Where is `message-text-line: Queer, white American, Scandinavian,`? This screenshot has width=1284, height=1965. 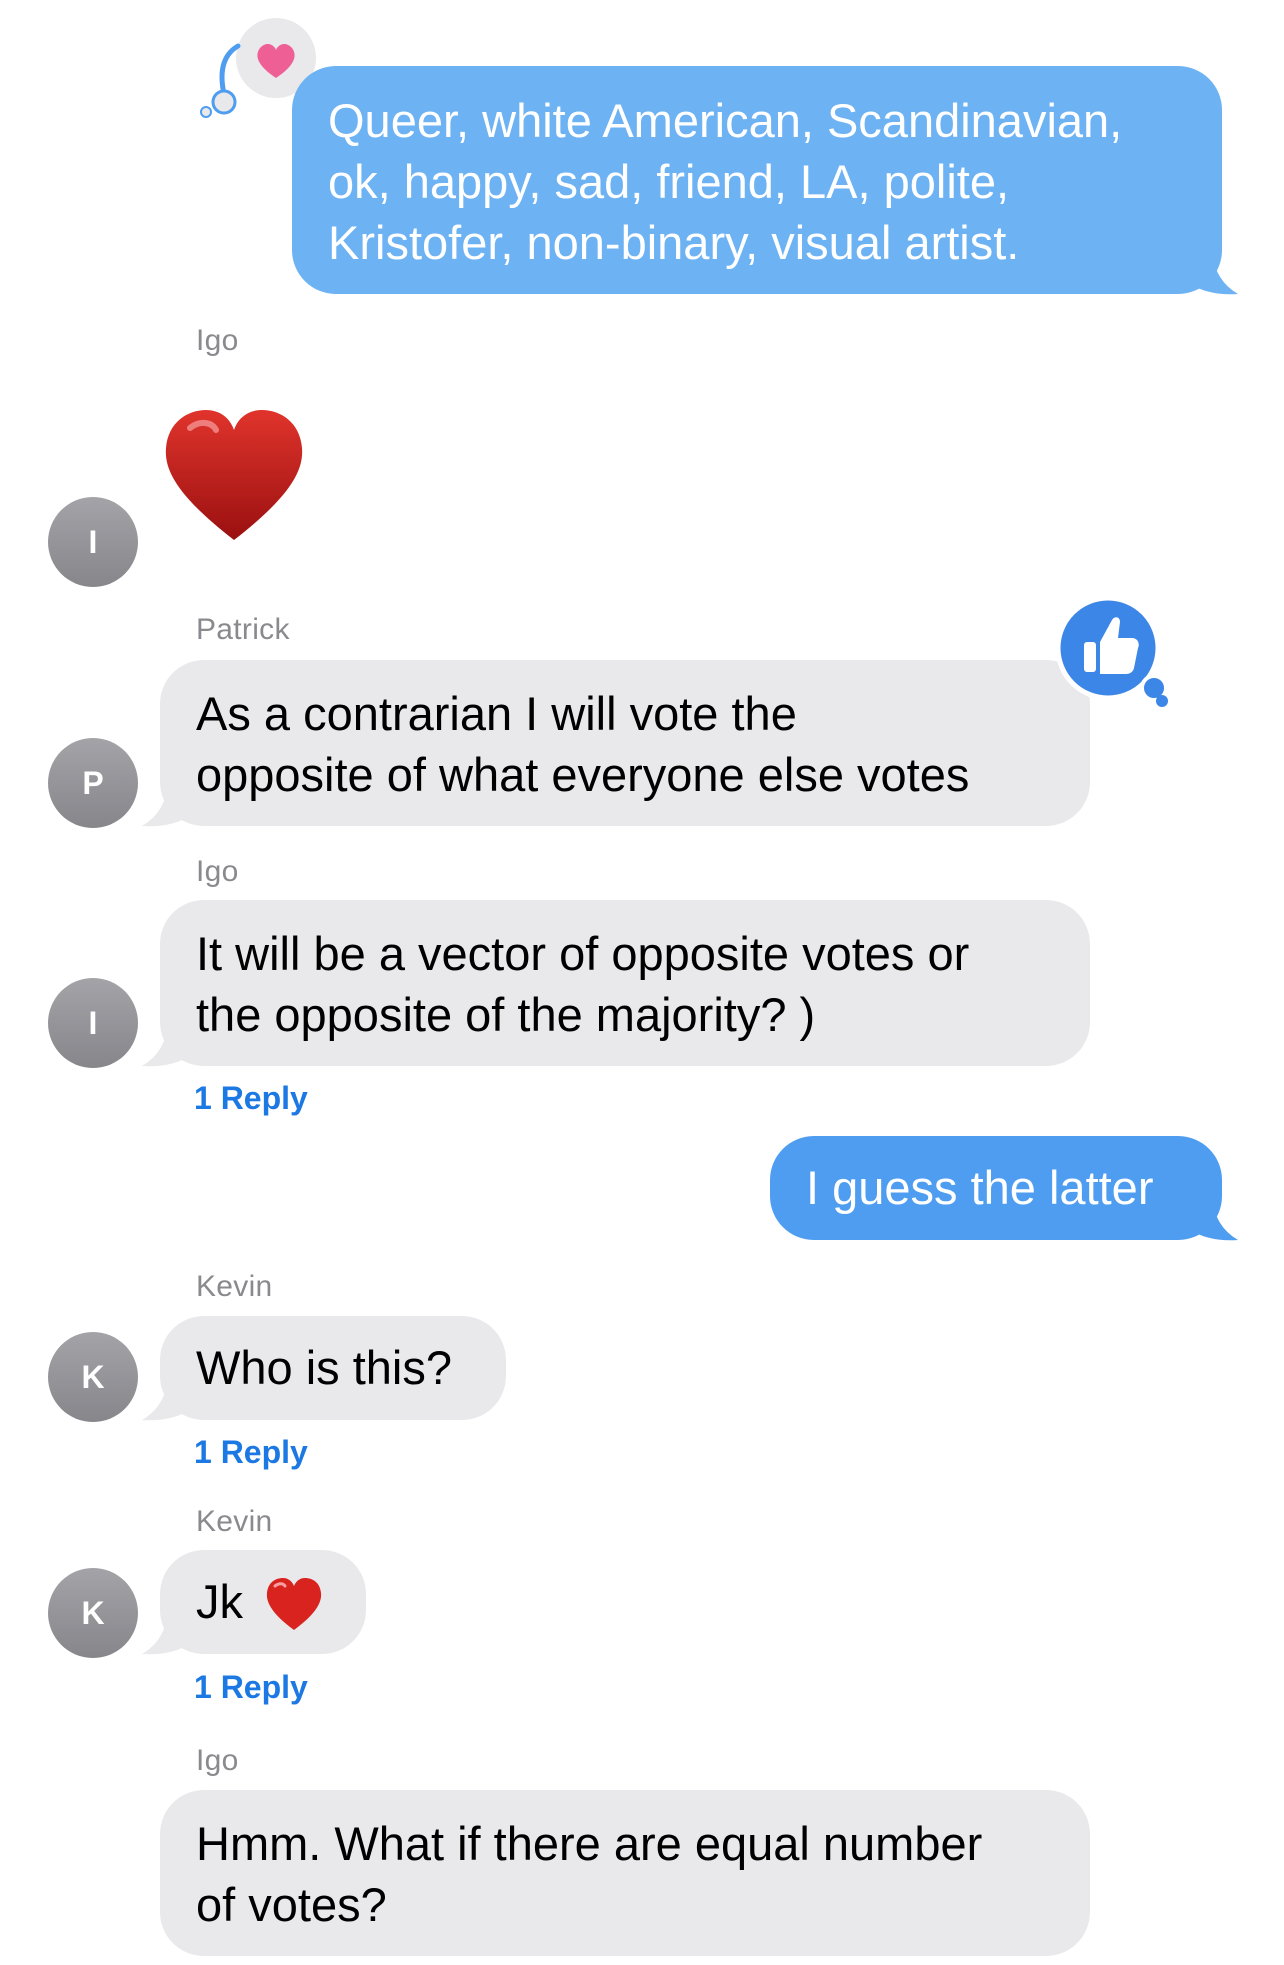 message-text-line: Queer, white American, Scandinavian, is located at coordinates (725, 120).